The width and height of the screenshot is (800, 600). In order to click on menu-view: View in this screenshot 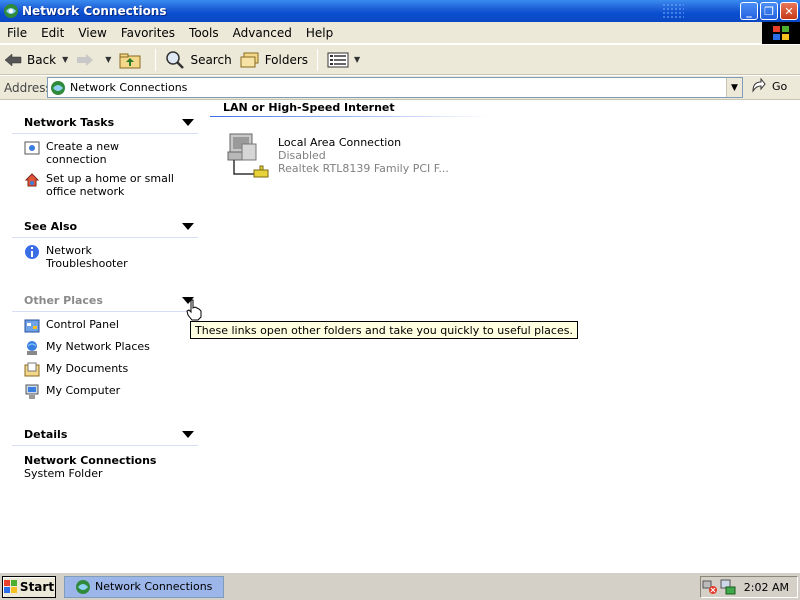, I will do `click(92, 33)`.